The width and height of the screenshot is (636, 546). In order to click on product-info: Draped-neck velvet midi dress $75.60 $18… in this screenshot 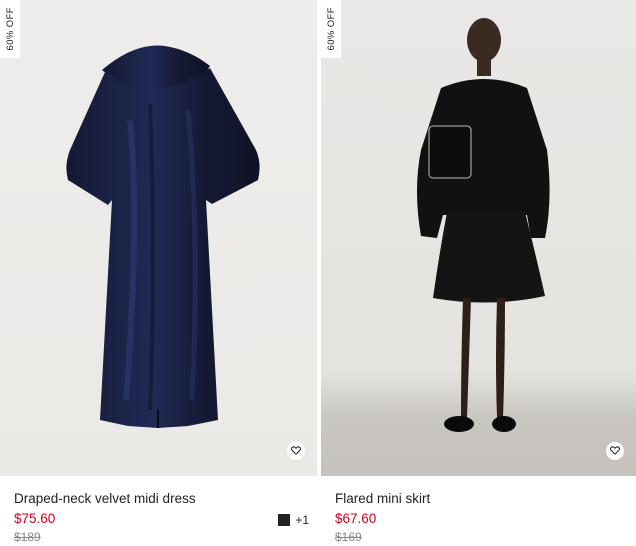, I will do `click(158, 510)`.